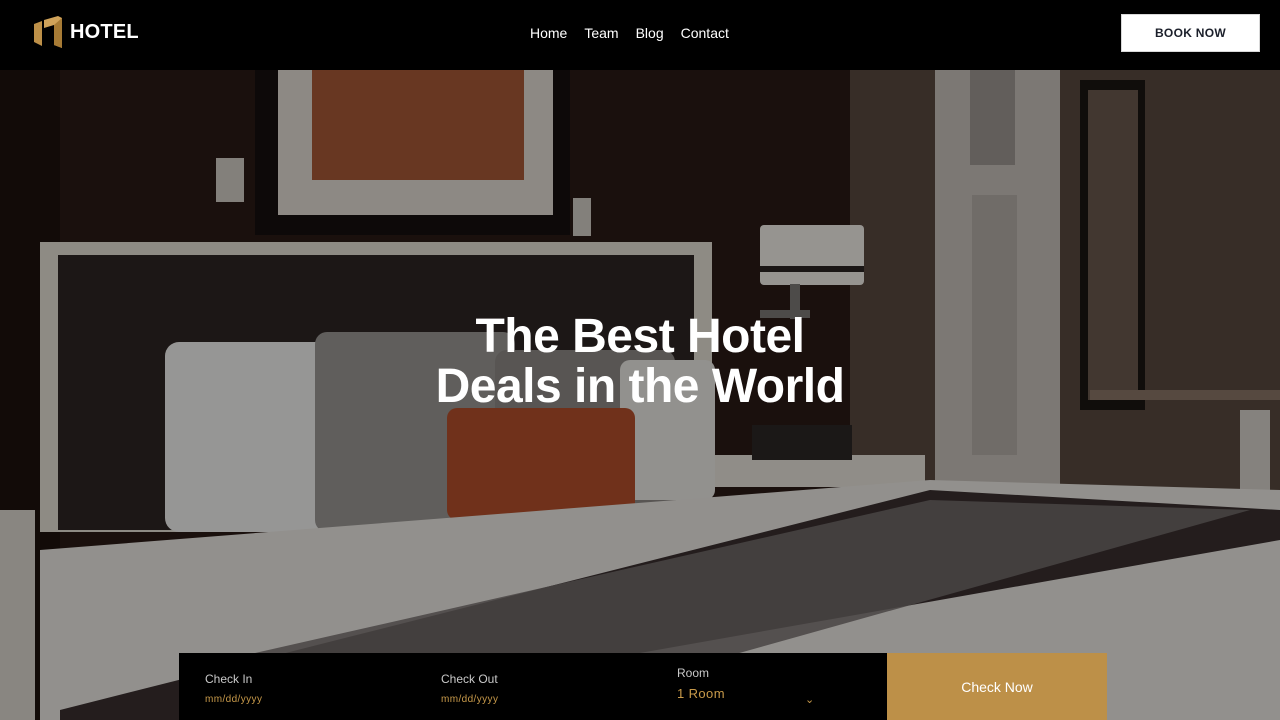 The image size is (1280, 720). I want to click on site-header: HOTEL Home Team Blog Contact BOOK NOW, so click(640, 35).